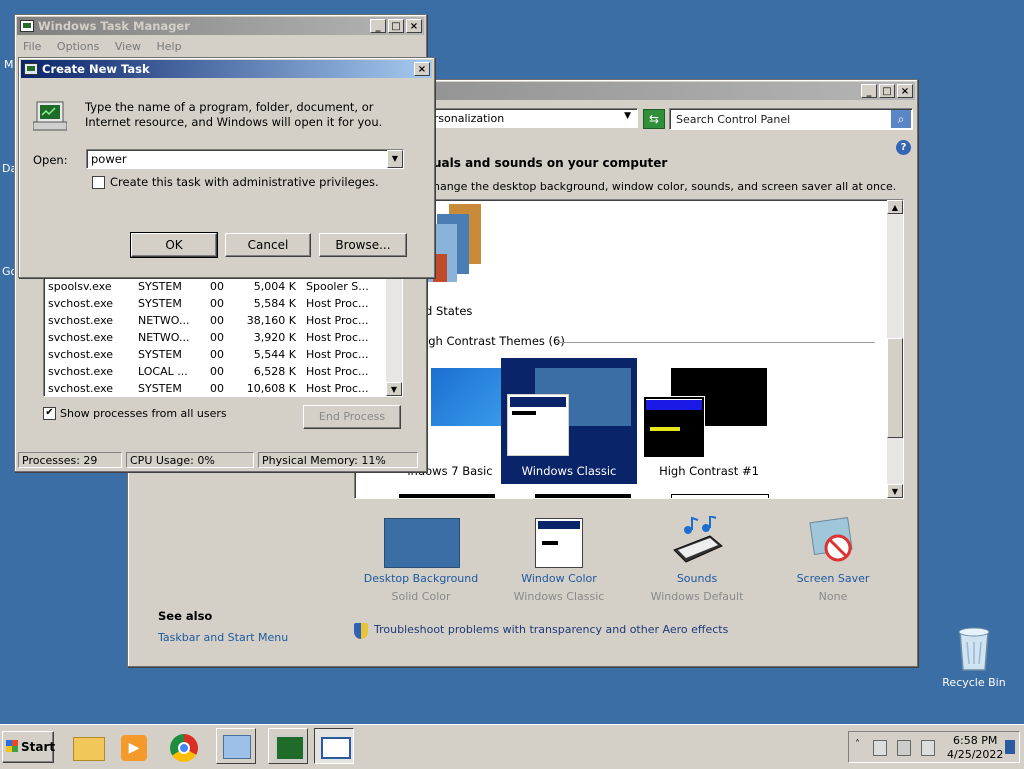 The height and width of the screenshot is (769, 1024). Describe the element at coordinates (880, 748) in the screenshot. I see `action-center-icon` at that location.